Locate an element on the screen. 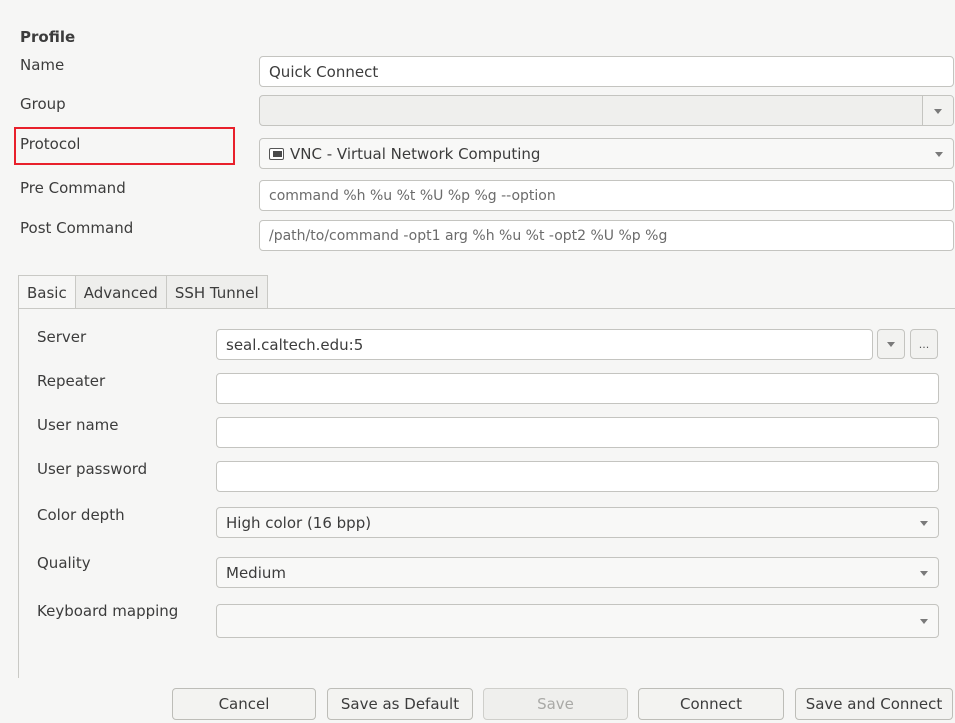 The height and width of the screenshot is (723, 955). protocol-label-highlight is located at coordinates (124, 146).